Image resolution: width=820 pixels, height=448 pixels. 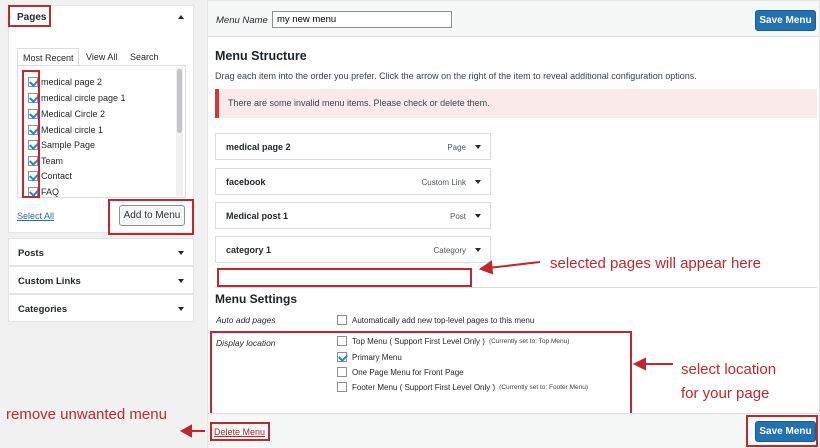 What do you see at coordinates (725, 393) in the screenshot?
I see `annotation-select-location-2: for your page` at bounding box center [725, 393].